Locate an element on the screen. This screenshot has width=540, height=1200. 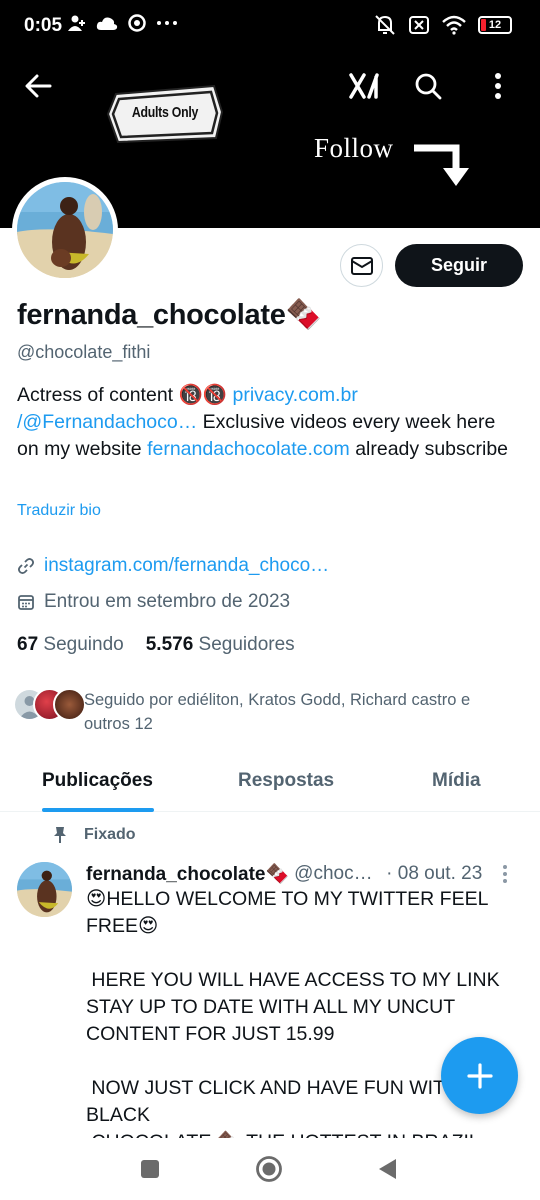
profile-avatar is located at coordinates (65, 230).